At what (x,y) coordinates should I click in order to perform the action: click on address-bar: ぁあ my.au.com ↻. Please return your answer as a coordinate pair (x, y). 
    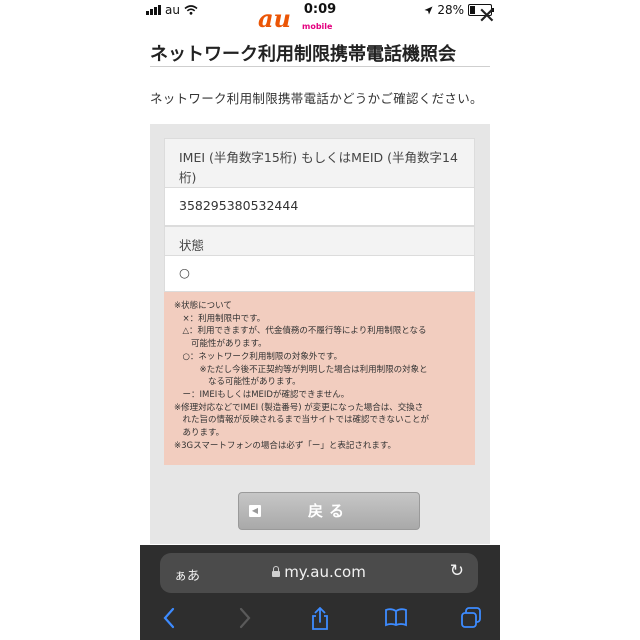
    Looking at the image, I should click on (319, 573).